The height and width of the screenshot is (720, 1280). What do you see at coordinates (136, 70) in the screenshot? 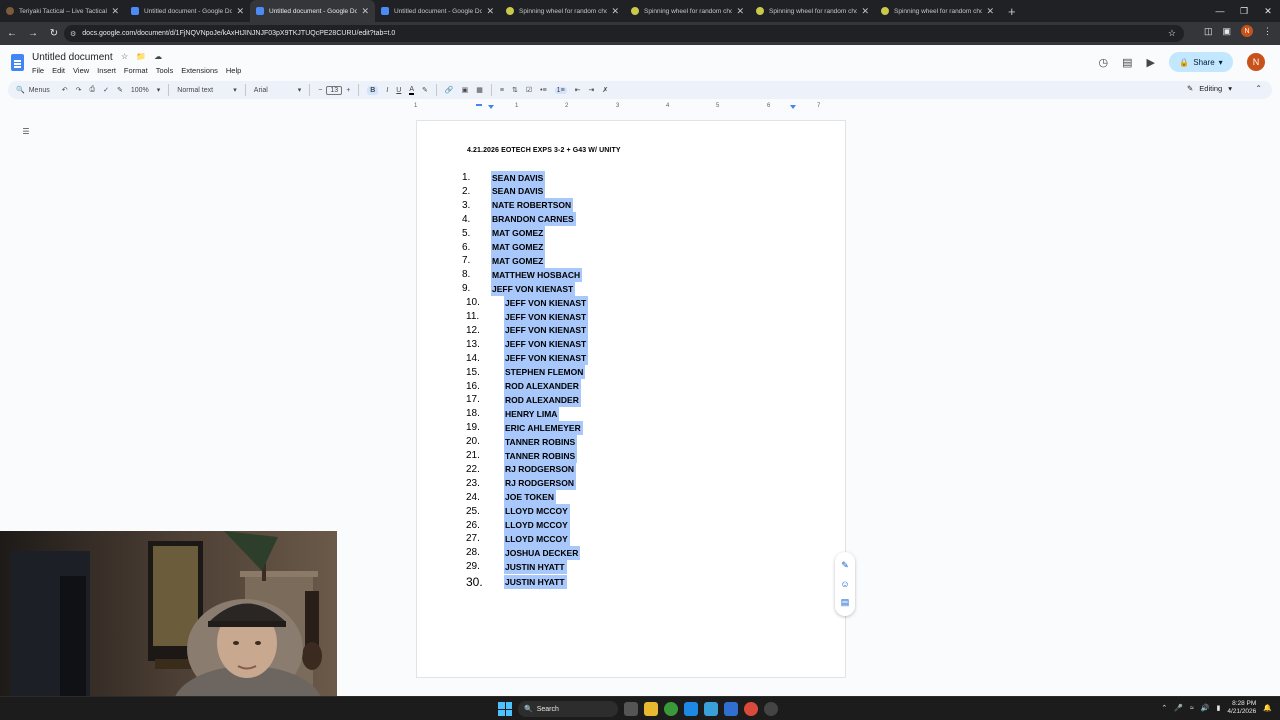
I see `menu-format: Format` at bounding box center [136, 70].